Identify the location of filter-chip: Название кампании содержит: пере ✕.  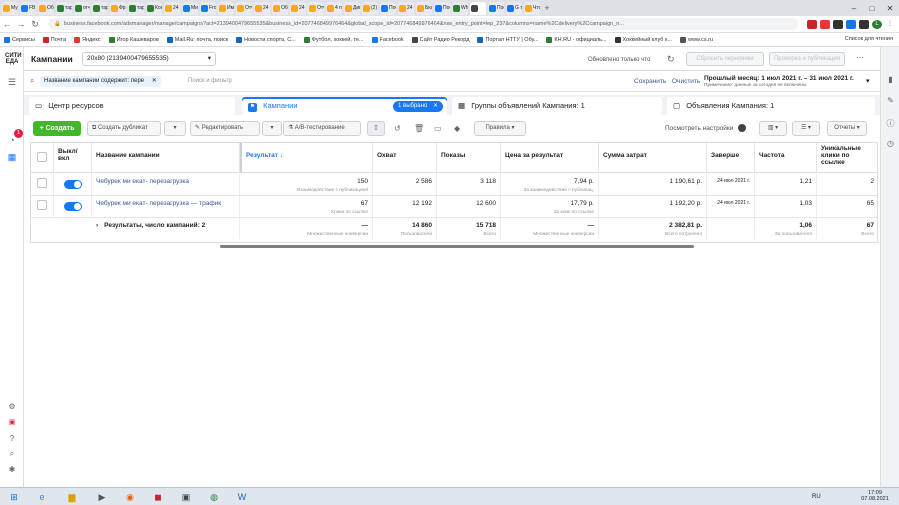
(100, 81).